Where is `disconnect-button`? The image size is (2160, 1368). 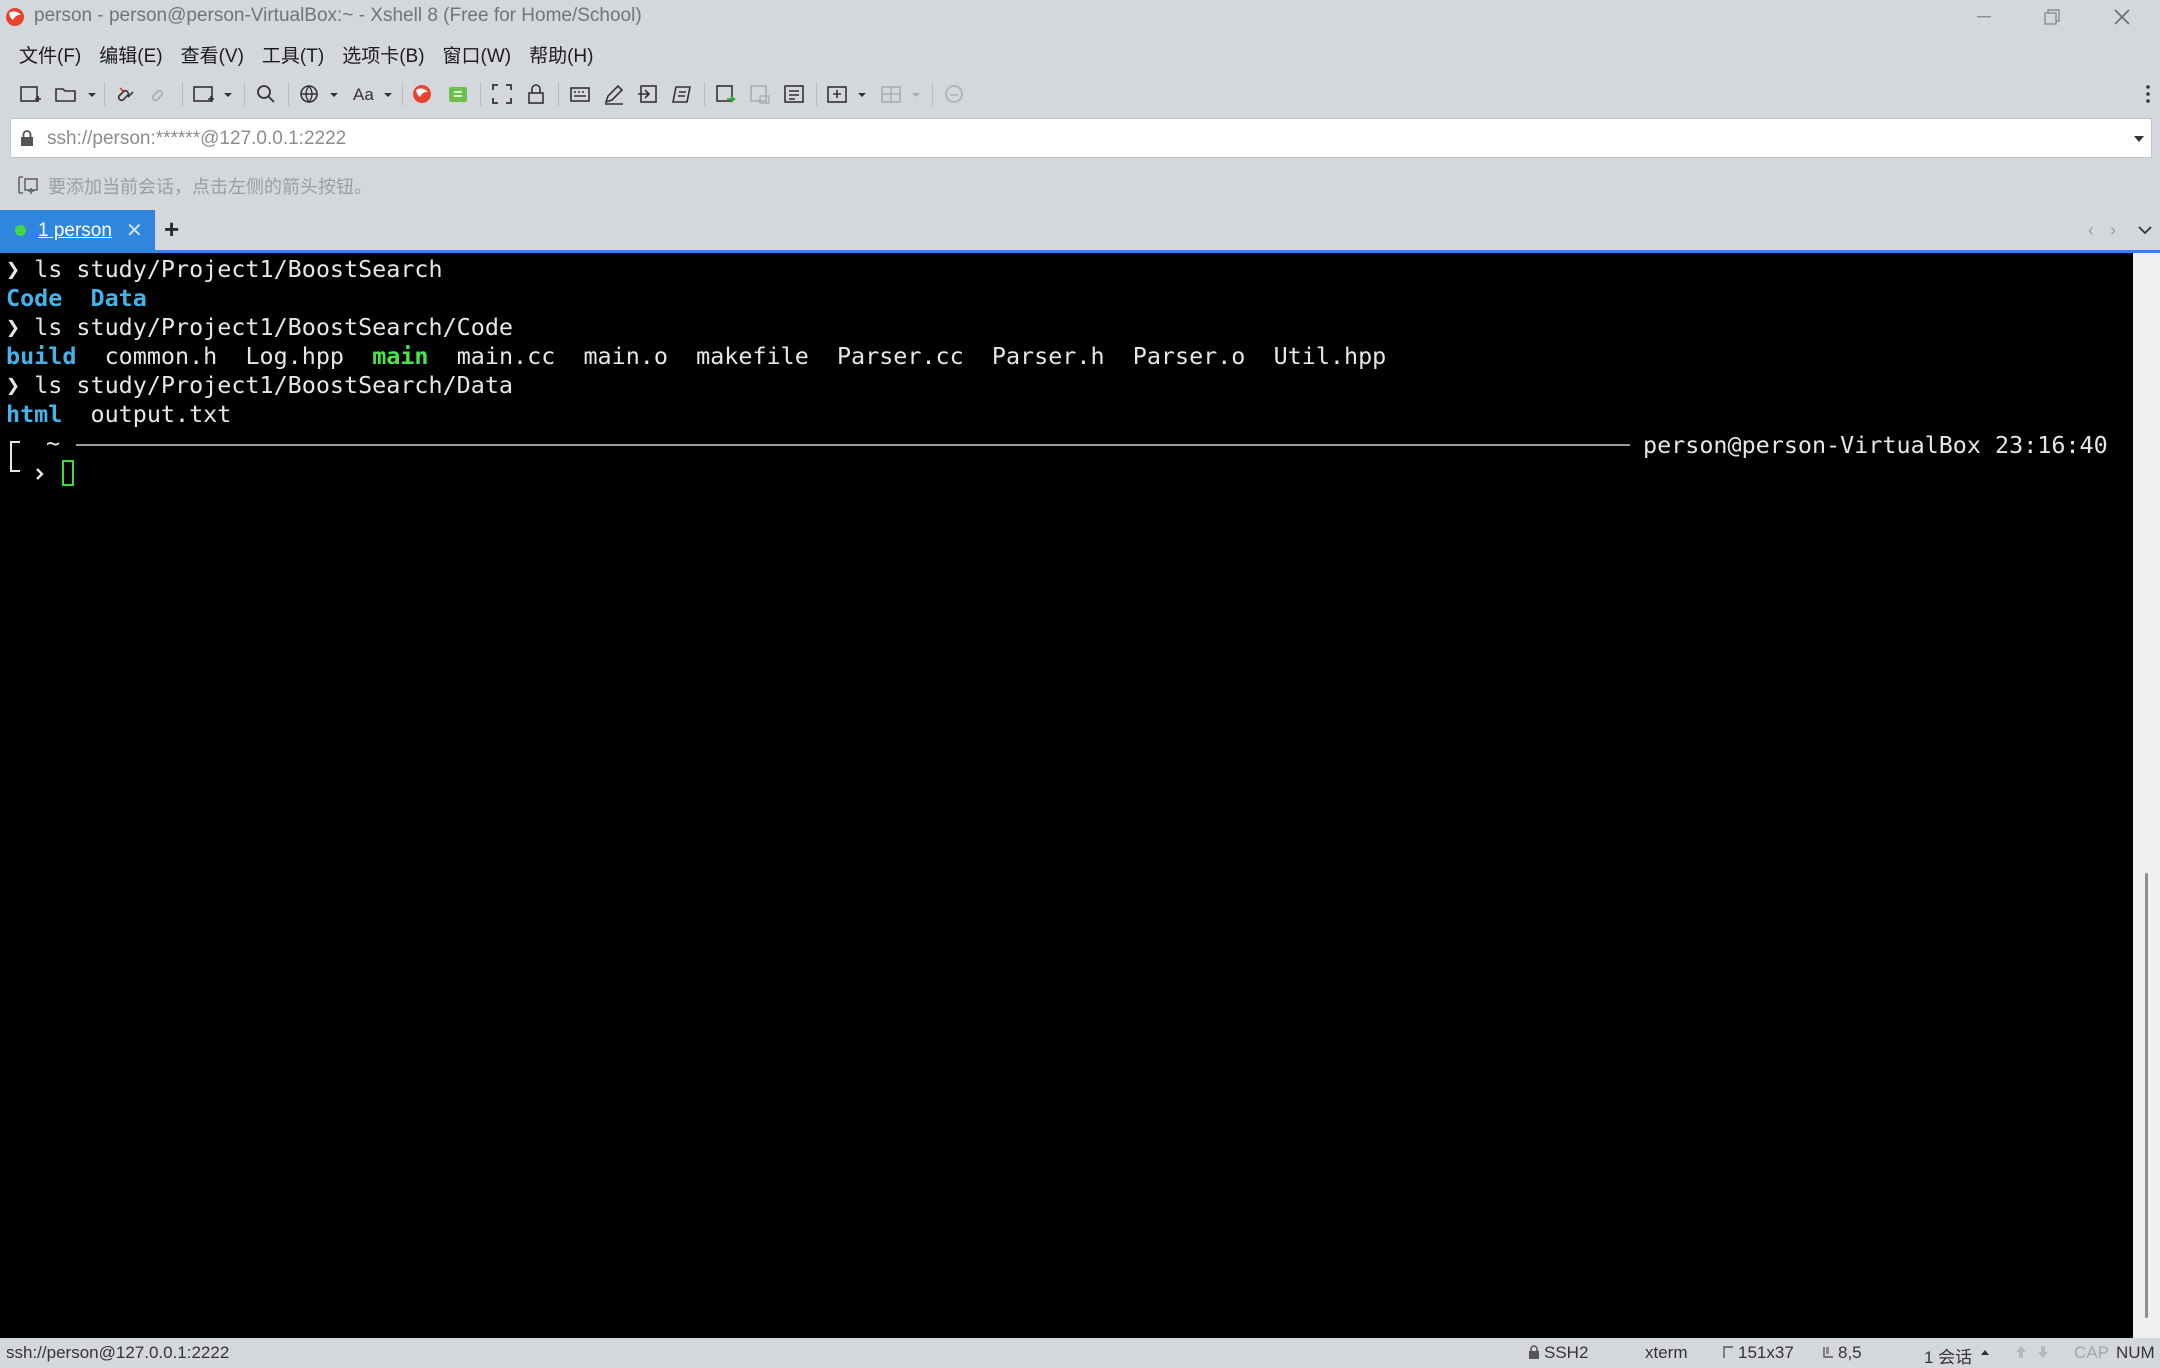
disconnect-button is located at coordinates (160, 94).